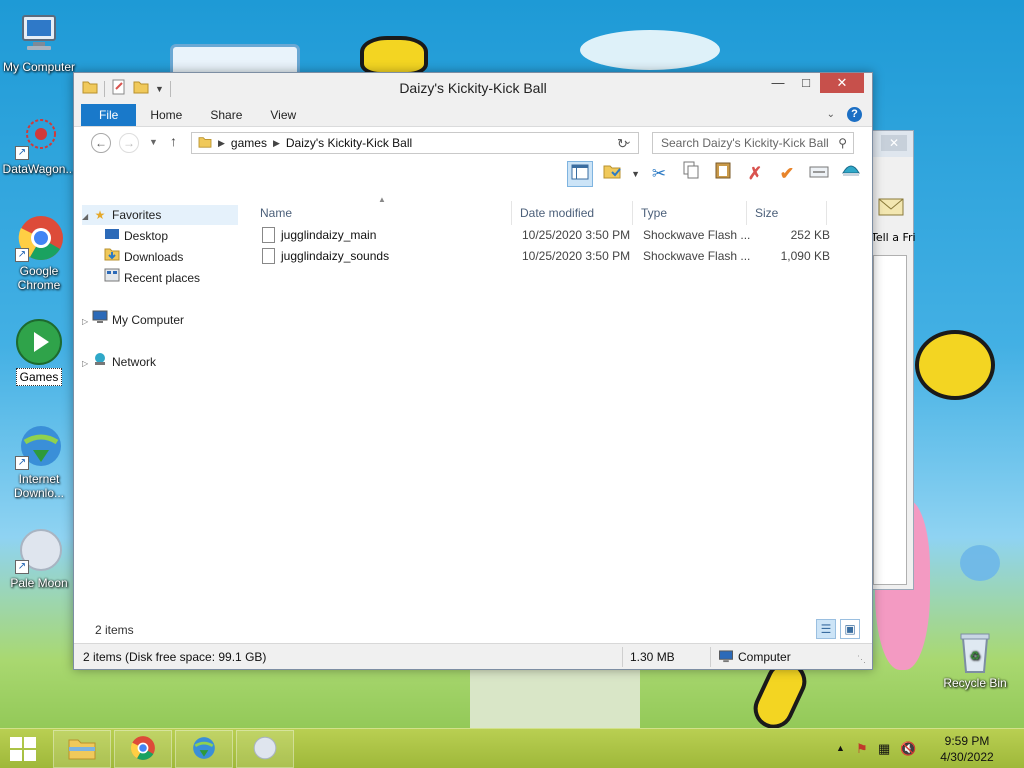 The width and height of the screenshot is (1024, 768). I want to click on window-controls: — □ ✕, so click(814, 83).